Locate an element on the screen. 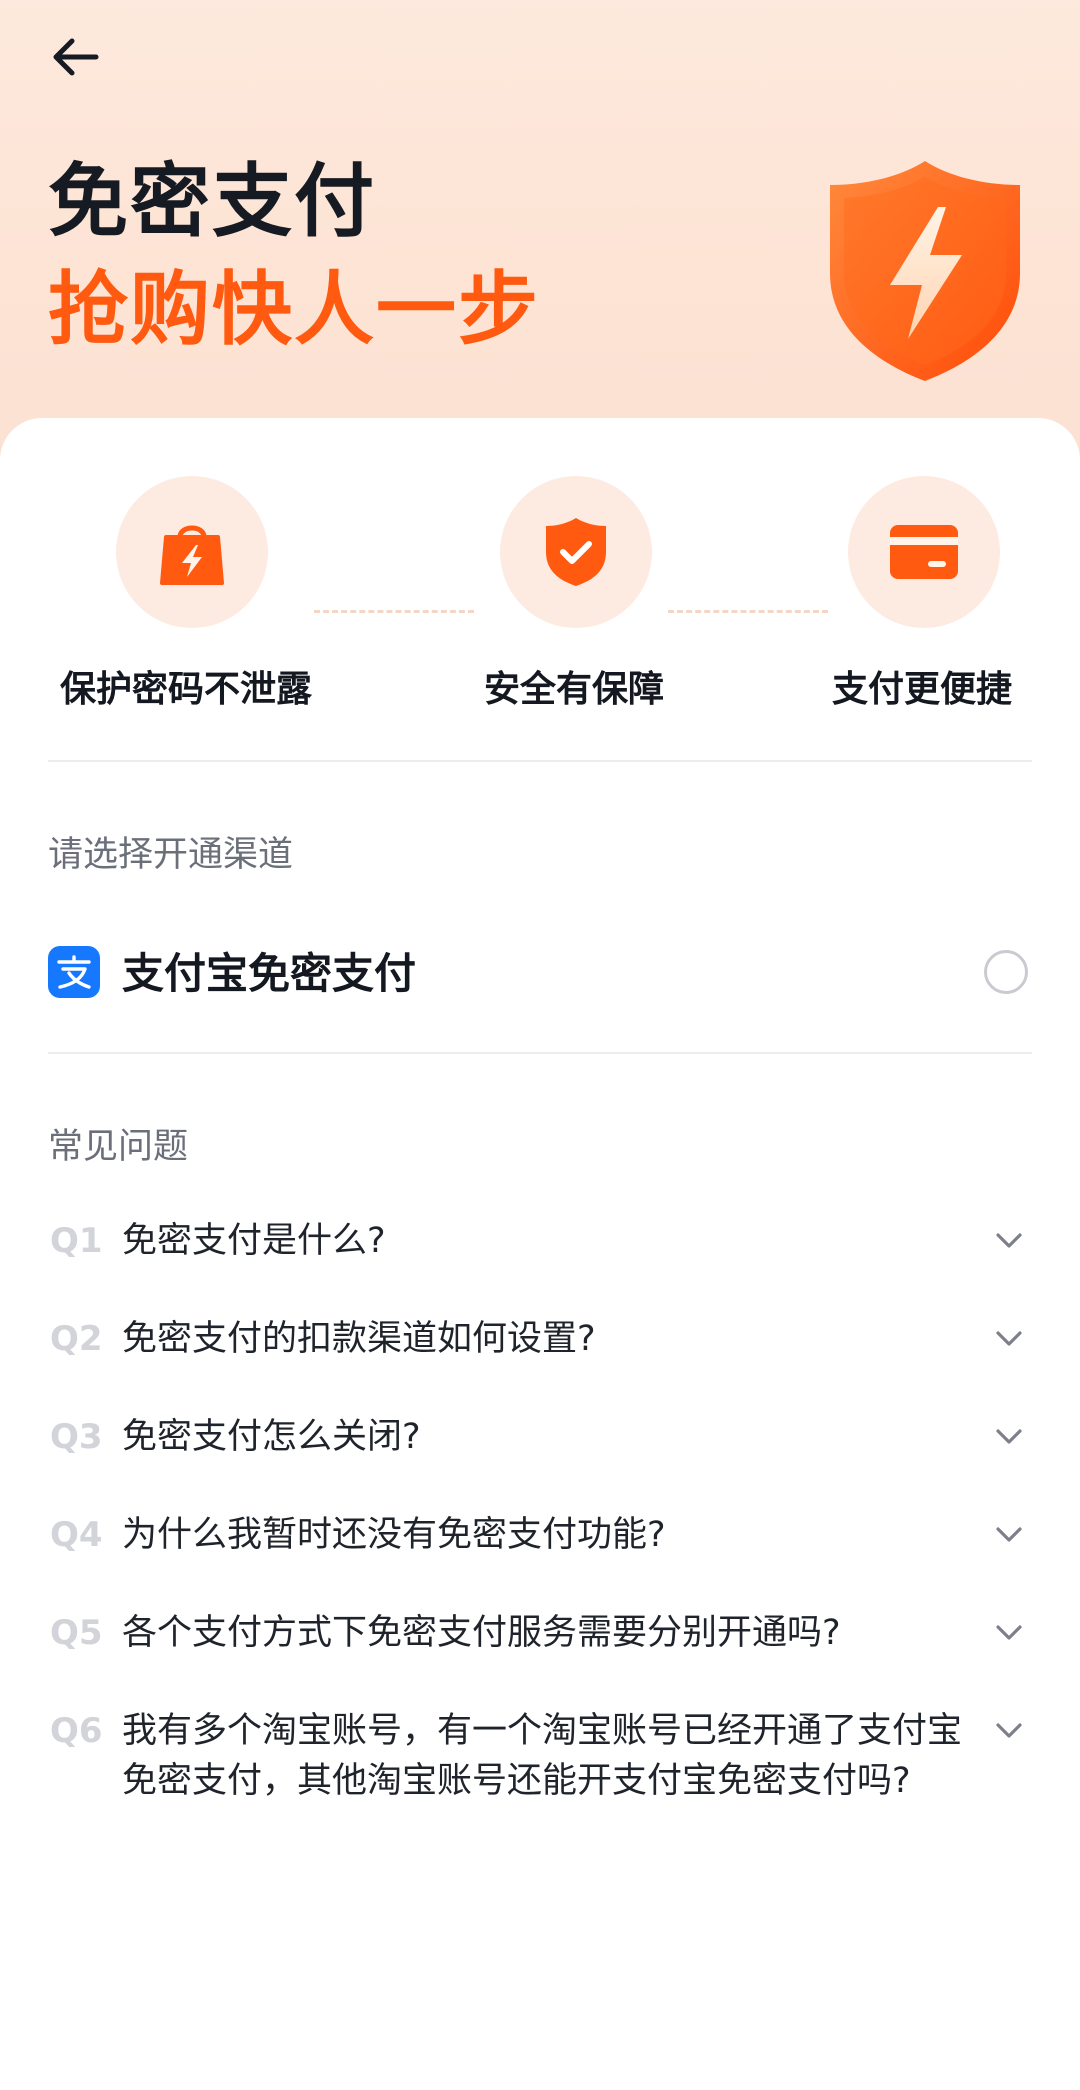  feature-item: 保护密码不泄露 is located at coordinates (156, 606).